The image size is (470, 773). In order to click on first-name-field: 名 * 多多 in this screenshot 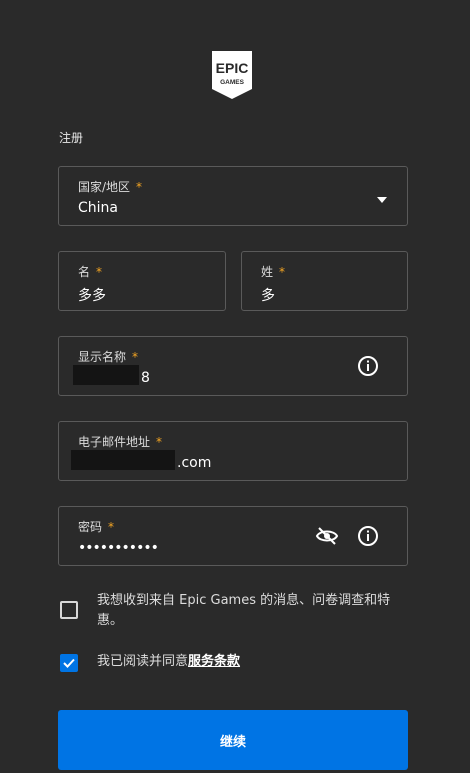, I will do `click(142, 281)`.